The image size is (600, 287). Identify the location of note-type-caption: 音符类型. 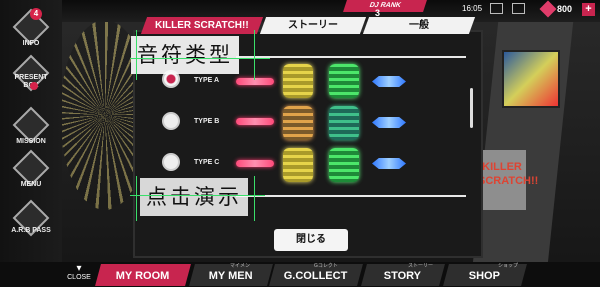
(185, 55).